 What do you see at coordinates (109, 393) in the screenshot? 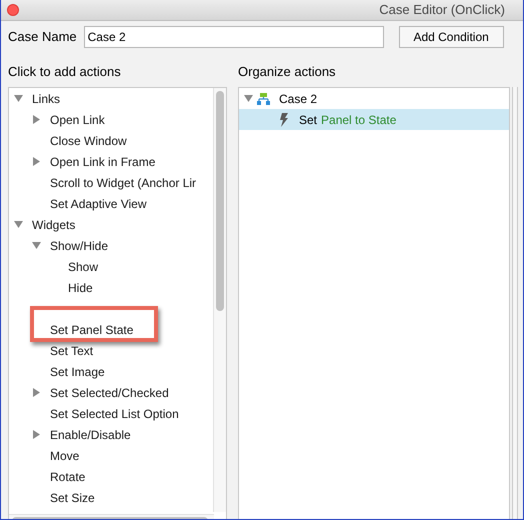
I see `tree-group-label: Set Selected/Checked` at bounding box center [109, 393].